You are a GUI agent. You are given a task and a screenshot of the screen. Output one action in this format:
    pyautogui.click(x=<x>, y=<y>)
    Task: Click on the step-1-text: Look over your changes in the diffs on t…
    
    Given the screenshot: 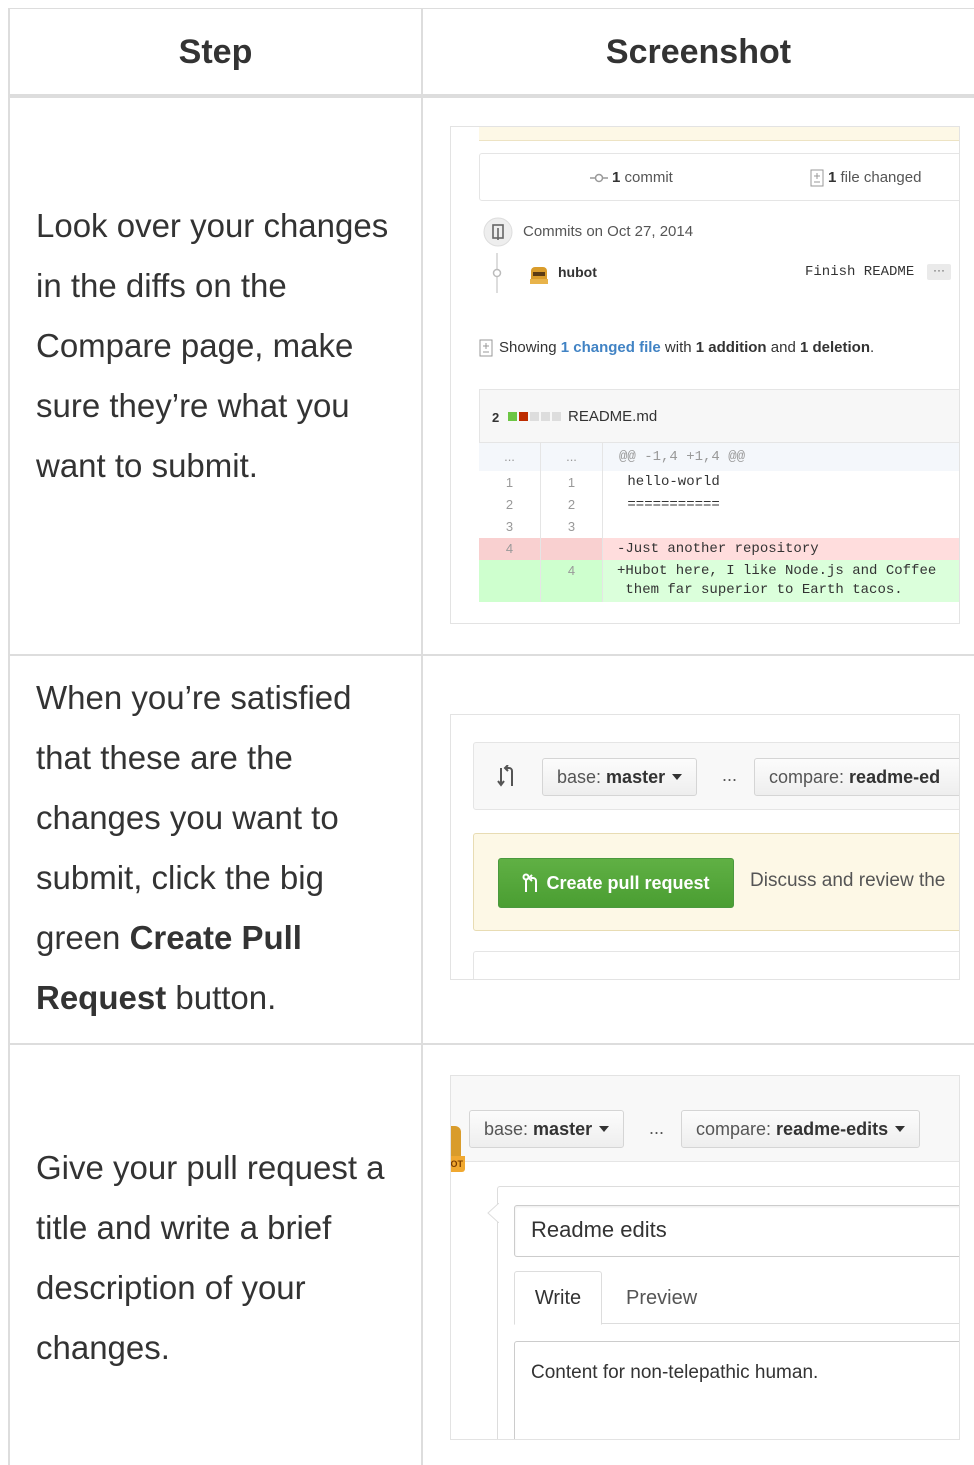 What is the action you would take?
    pyautogui.click(x=212, y=345)
    